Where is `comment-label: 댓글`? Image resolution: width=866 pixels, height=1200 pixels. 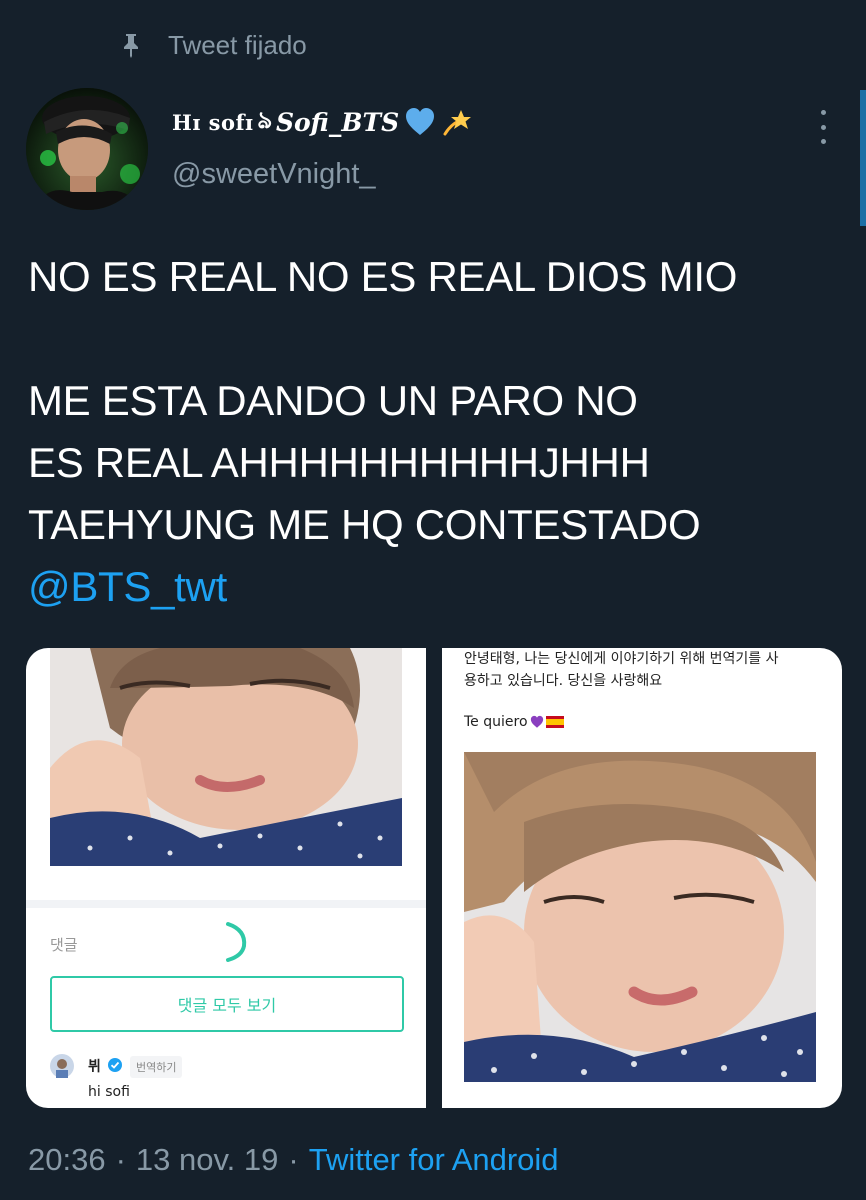
comment-label: 댓글 is located at coordinates (64, 945).